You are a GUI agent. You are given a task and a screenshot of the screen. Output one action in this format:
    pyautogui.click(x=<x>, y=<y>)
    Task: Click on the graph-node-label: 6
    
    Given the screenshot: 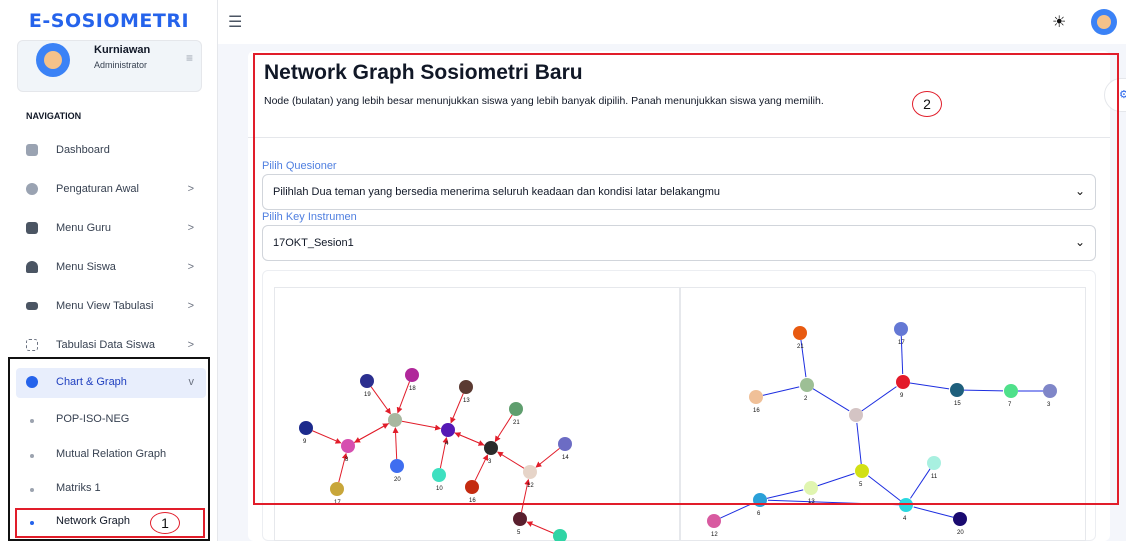 What is the action you would take?
    pyautogui.click(x=759, y=514)
    